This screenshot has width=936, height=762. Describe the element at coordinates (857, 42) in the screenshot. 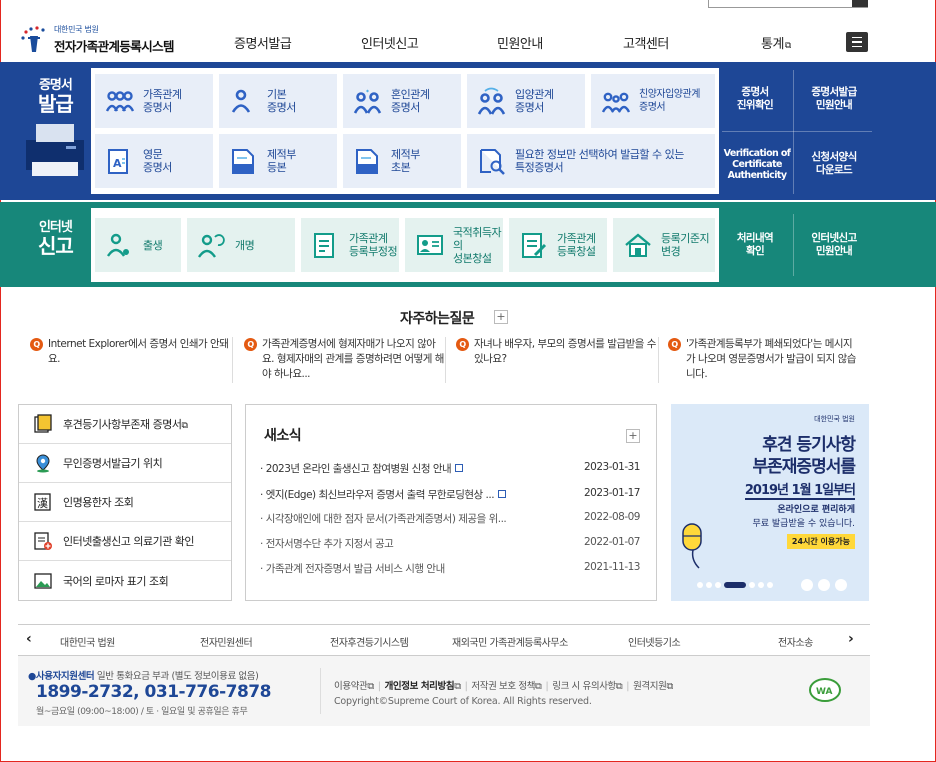

I see `all-menu-button` at that location.